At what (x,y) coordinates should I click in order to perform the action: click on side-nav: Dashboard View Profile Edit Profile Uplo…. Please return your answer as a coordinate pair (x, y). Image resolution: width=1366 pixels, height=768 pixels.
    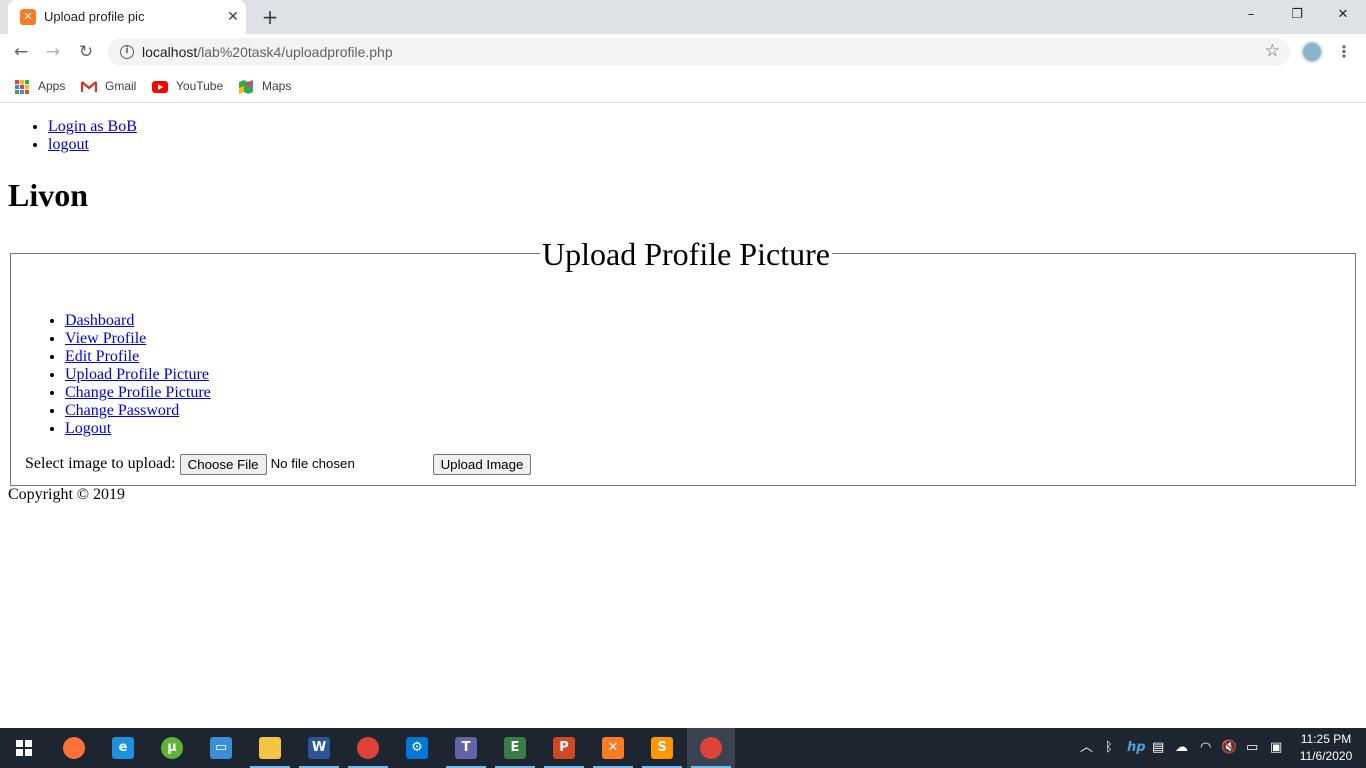
    Looking at the image, I should click on (138, 375).